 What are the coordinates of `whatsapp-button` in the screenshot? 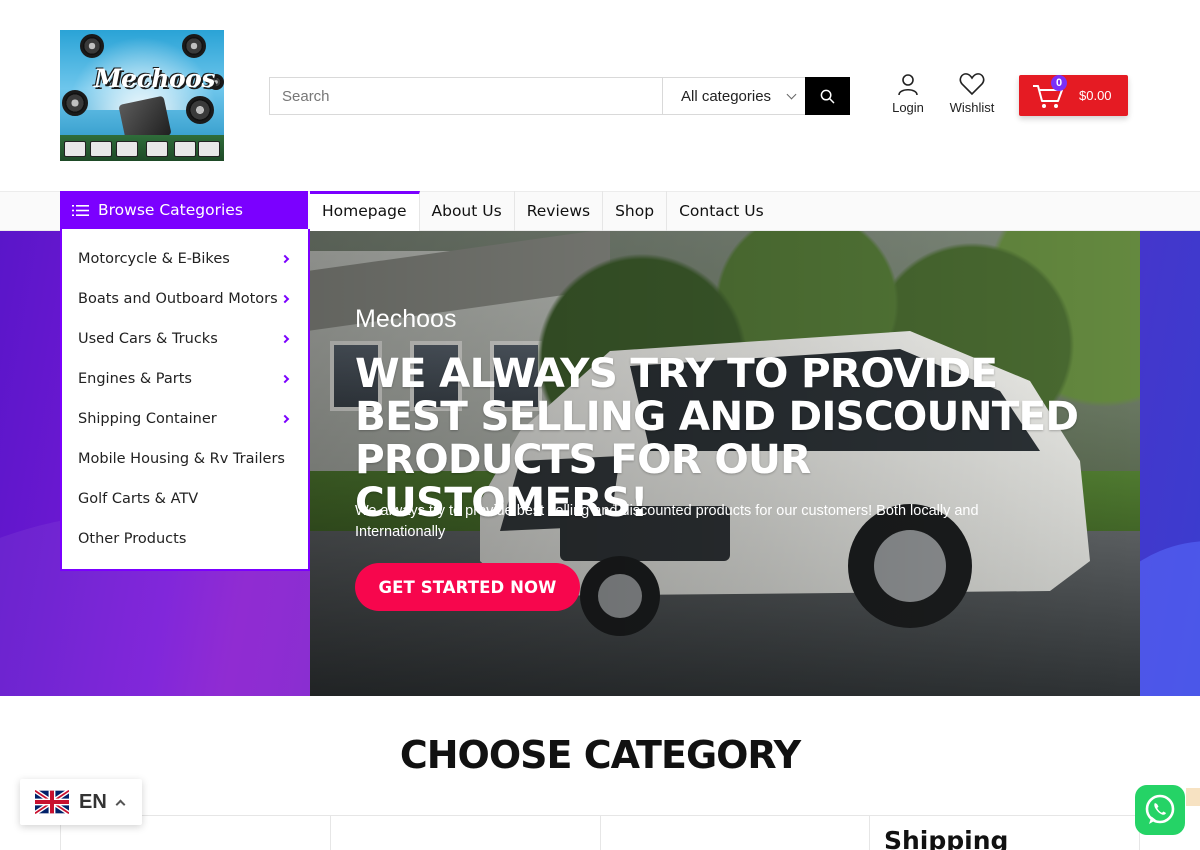 It's located at (1160, 810).